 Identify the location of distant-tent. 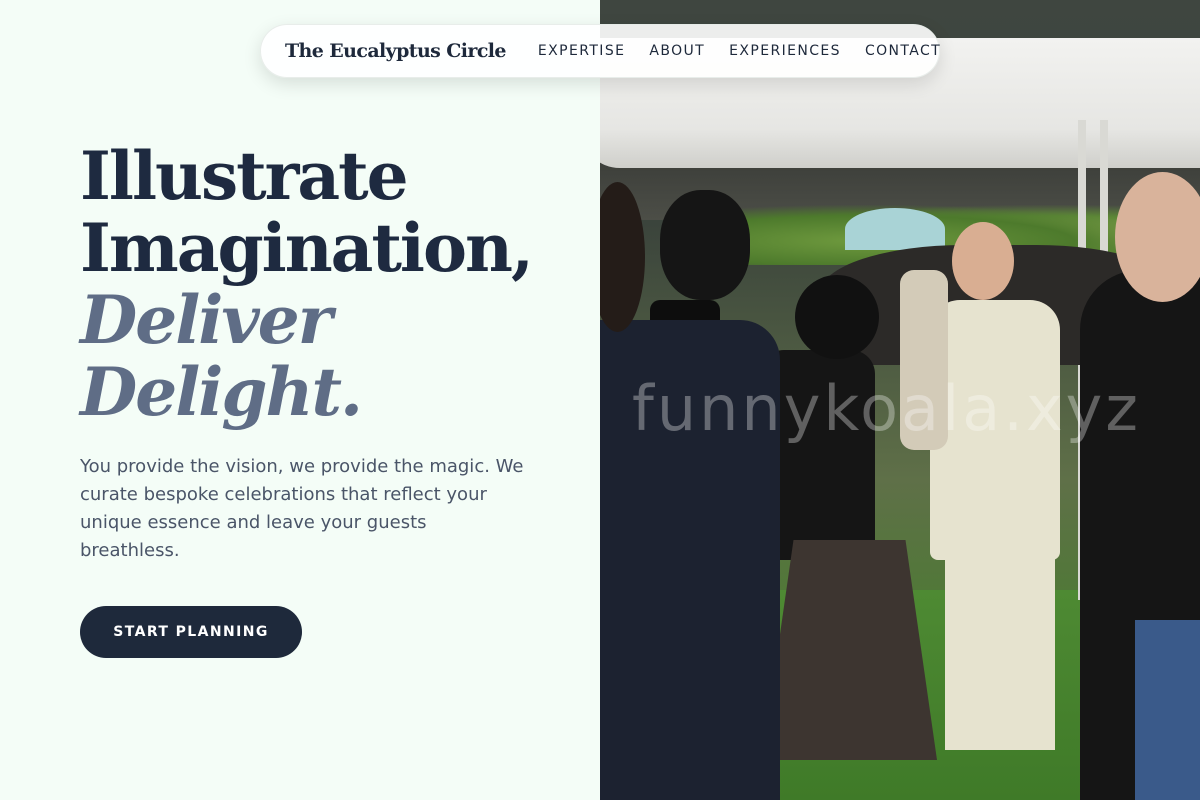
(895, 229).